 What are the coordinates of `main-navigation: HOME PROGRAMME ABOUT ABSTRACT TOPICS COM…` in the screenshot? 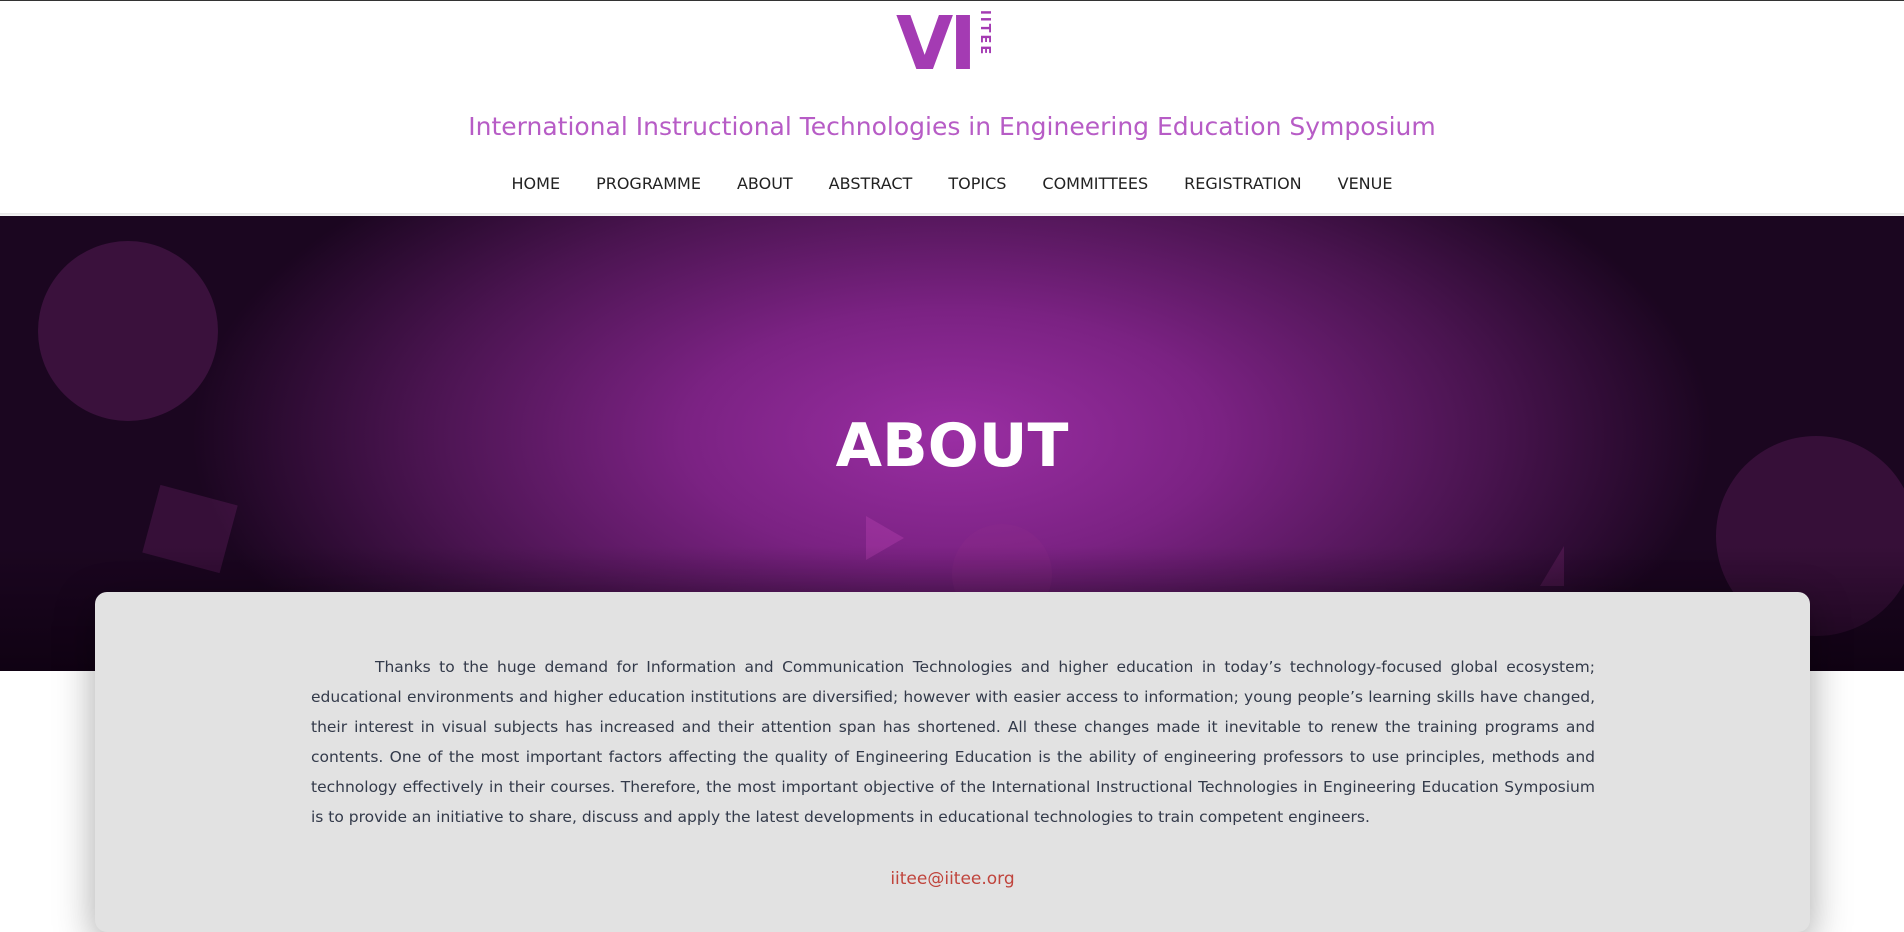 It's located at (952, 184).